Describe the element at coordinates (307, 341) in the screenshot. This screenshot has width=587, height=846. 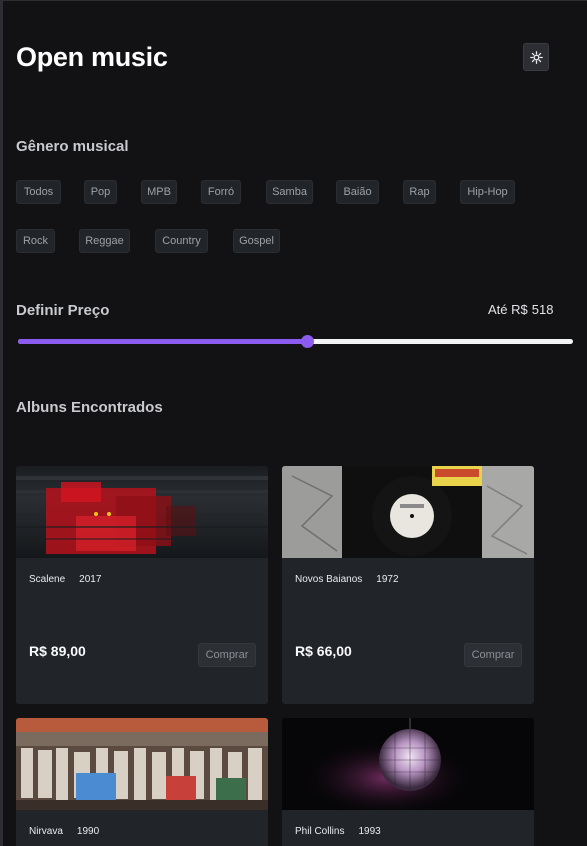
I see `price-slider-thumb` at that location.